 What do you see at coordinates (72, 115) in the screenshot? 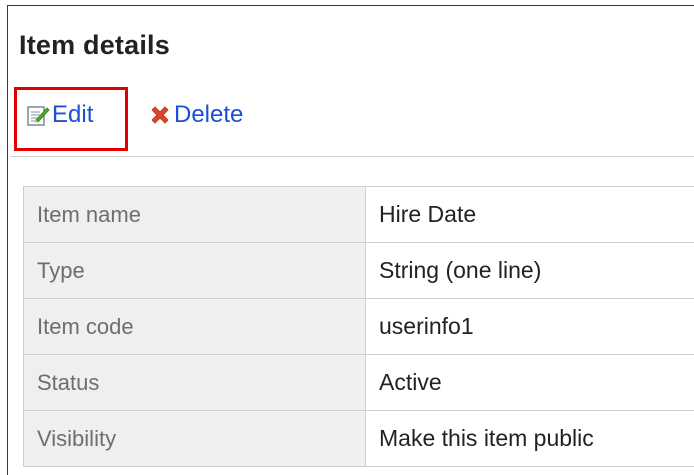
I see `edit-label: Edit` at bounding box center [72, 115].